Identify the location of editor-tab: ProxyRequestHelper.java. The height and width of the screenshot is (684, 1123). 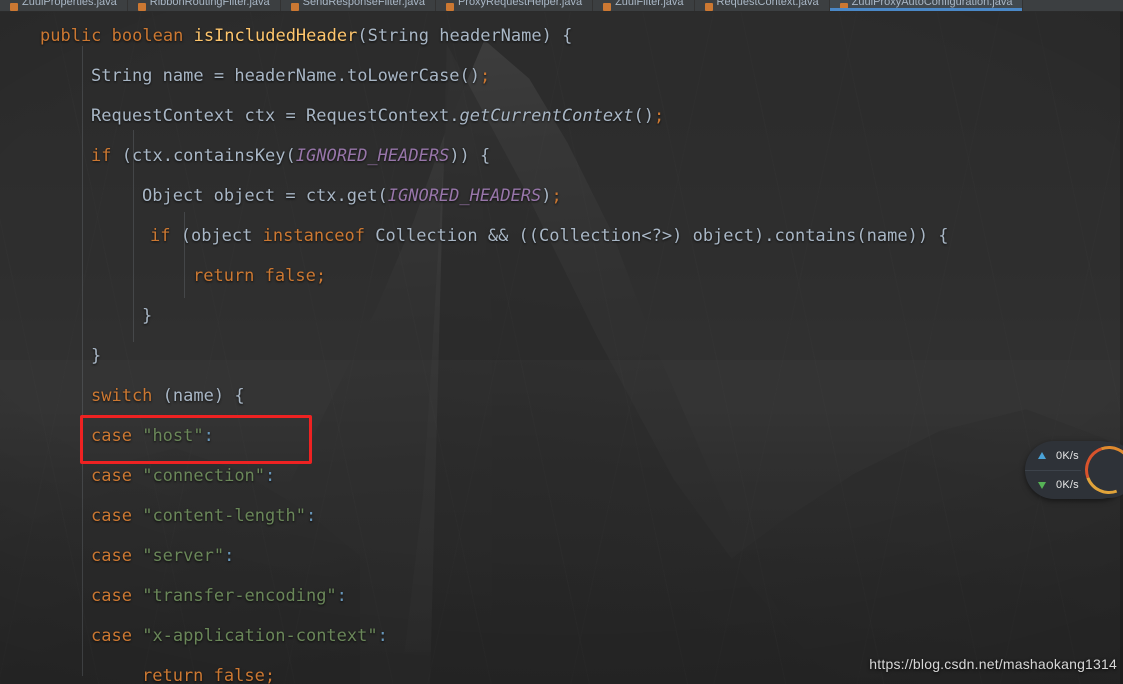
(515, 5).